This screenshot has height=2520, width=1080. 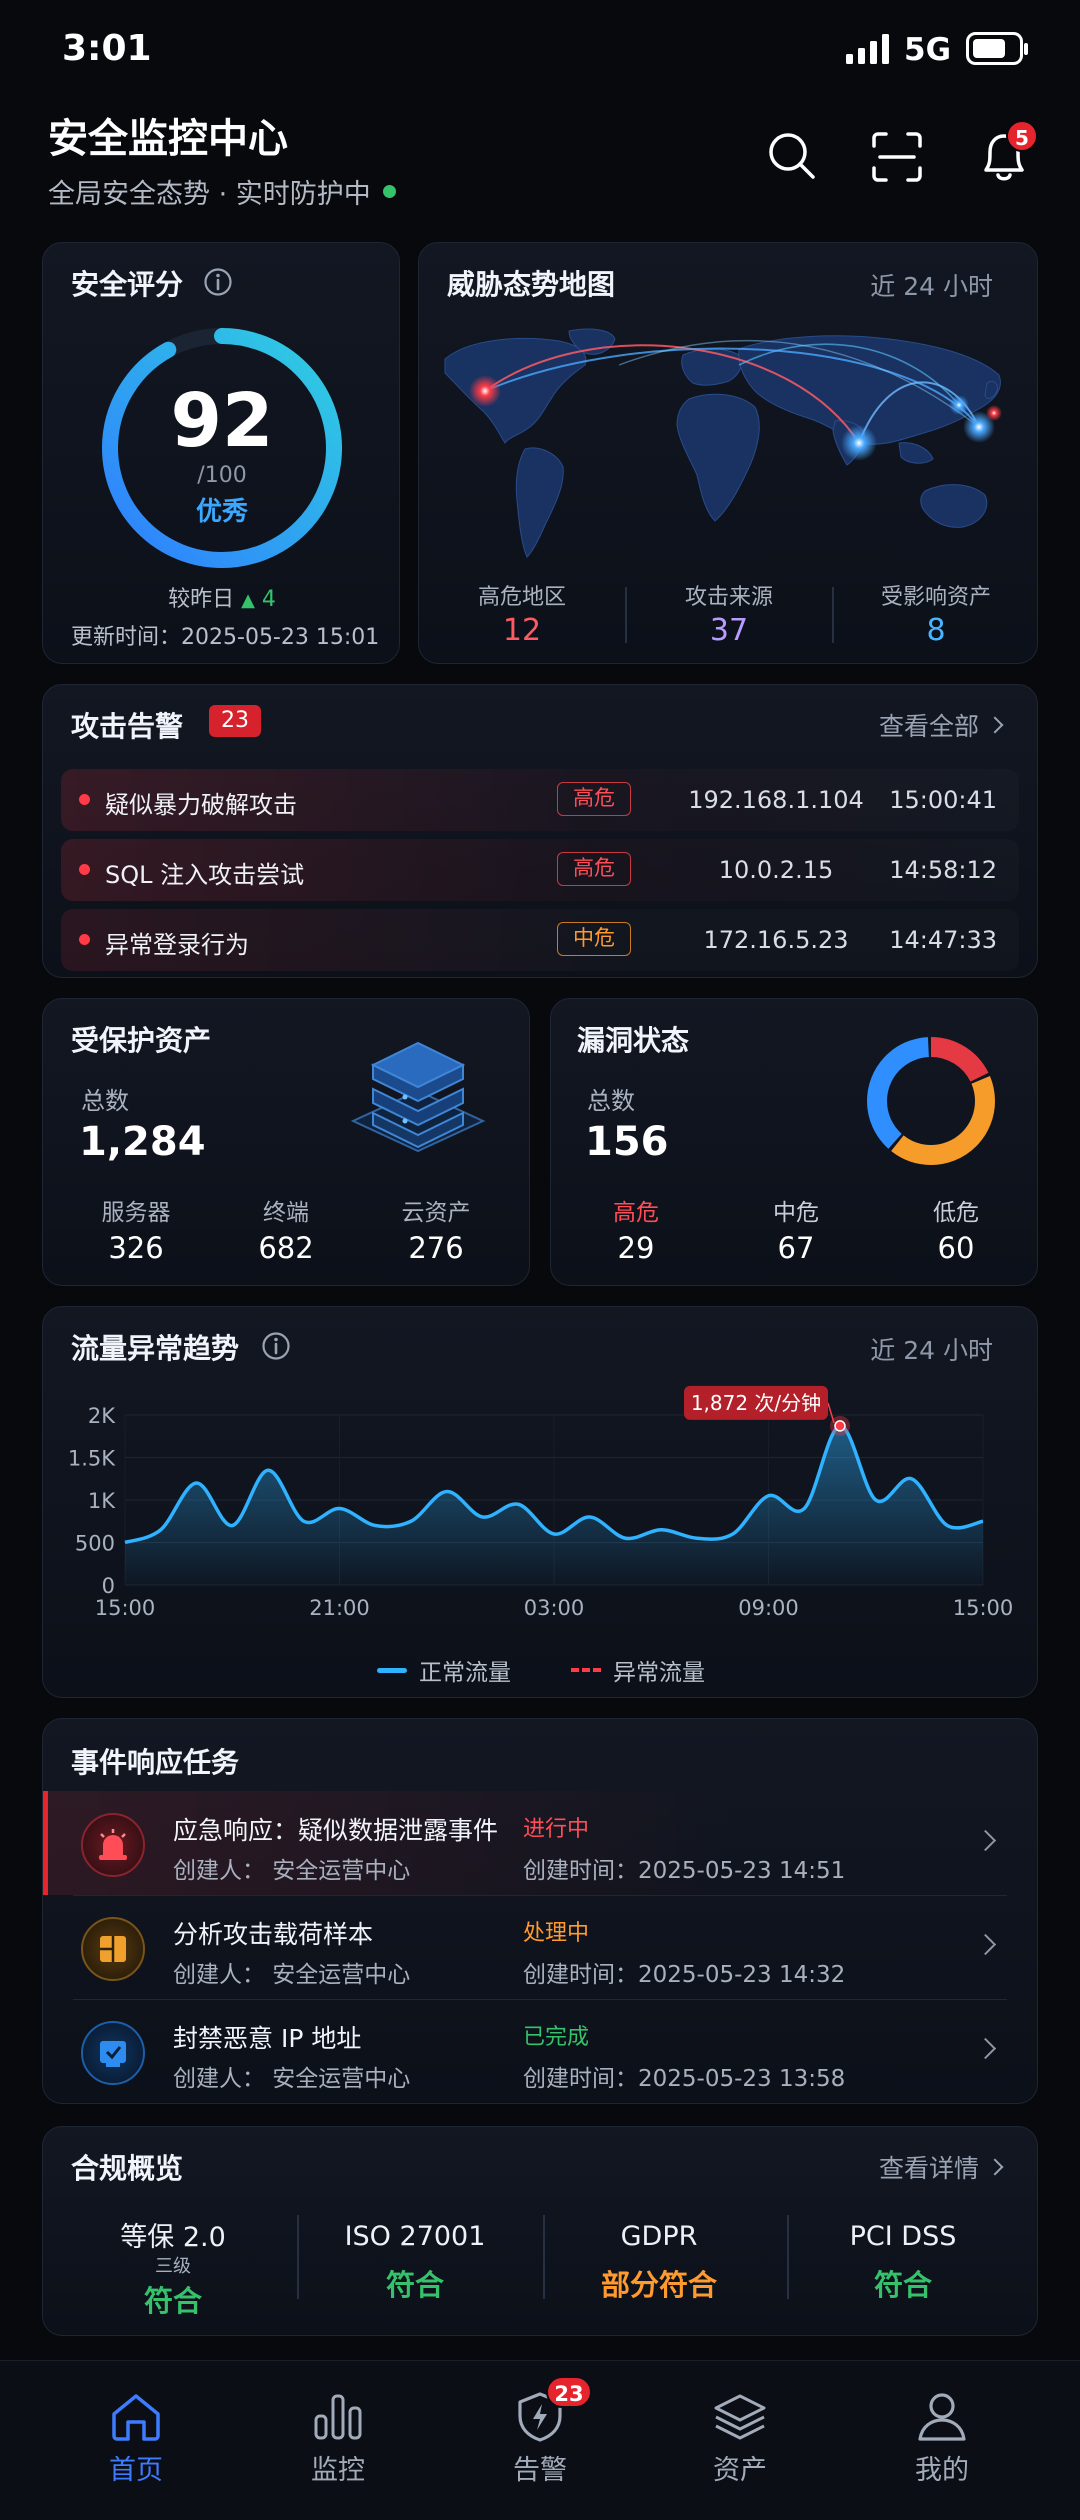 I want to click on asset-value: 682, so click(x=286, y=1248).